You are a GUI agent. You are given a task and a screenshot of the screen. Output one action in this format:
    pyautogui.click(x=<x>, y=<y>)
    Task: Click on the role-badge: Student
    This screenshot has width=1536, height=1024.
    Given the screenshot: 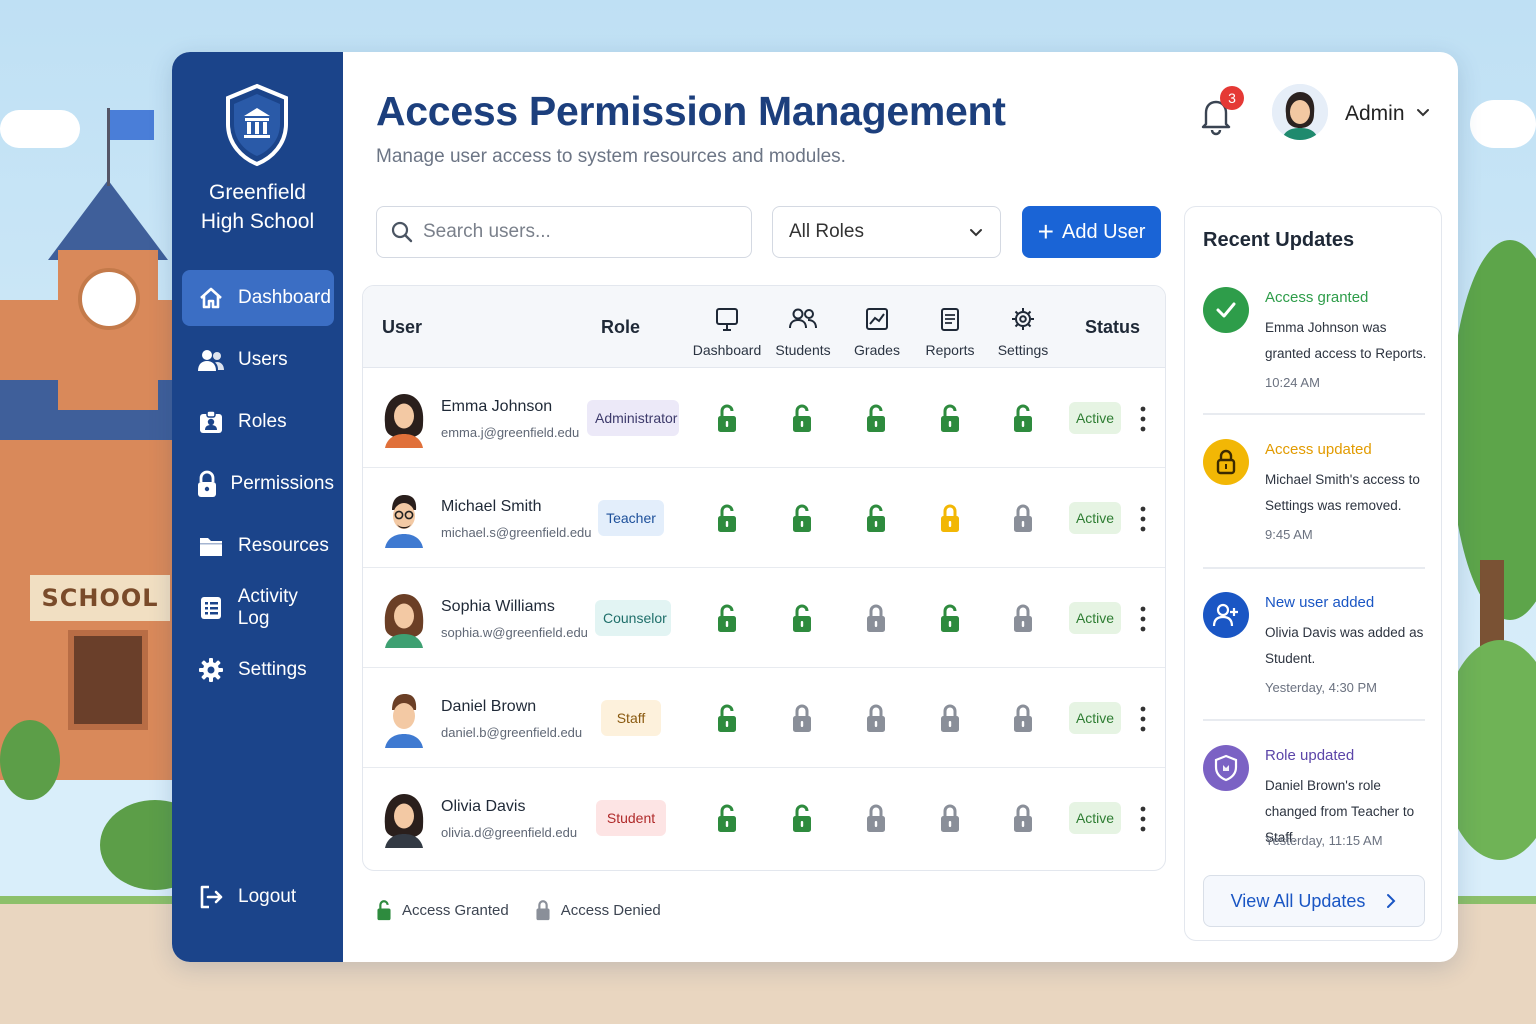 What is the action you would take?
    pyautogui.click(x=631, y=818)
    